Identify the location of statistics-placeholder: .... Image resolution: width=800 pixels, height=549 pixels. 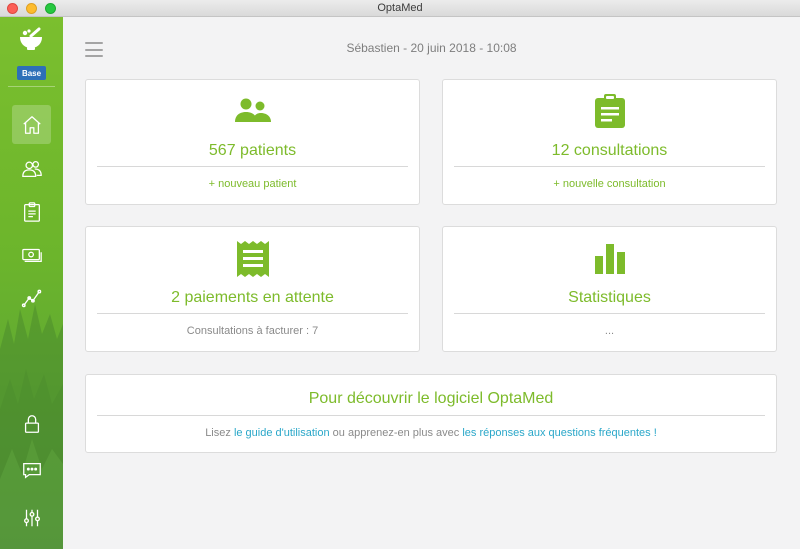
(609, 331).